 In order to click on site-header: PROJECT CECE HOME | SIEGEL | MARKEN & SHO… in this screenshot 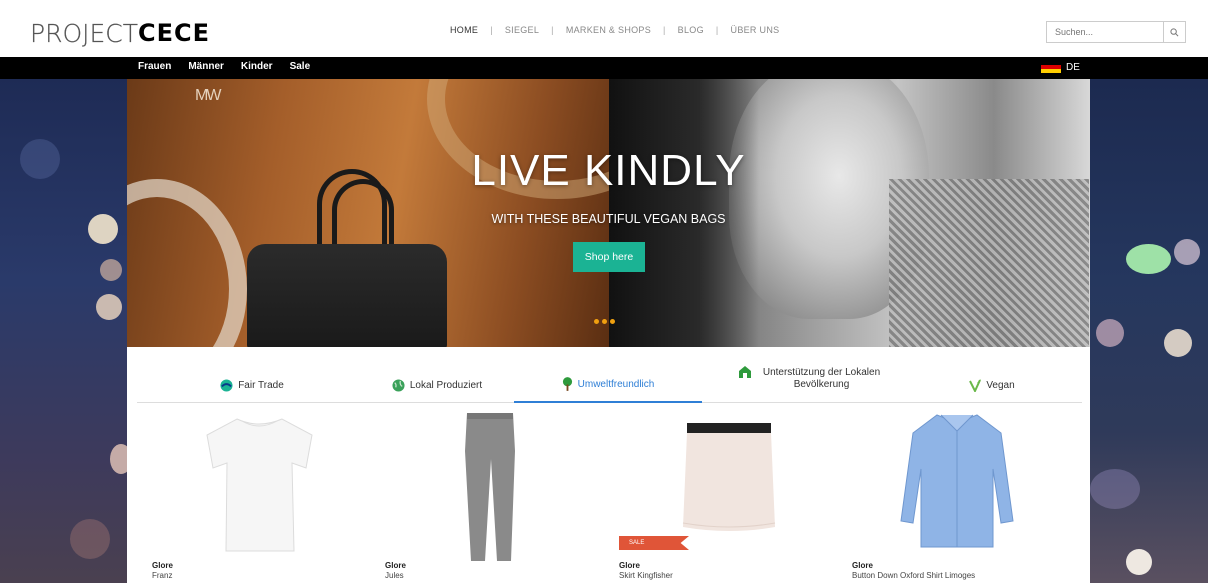, I will do `click(604, 28)`.